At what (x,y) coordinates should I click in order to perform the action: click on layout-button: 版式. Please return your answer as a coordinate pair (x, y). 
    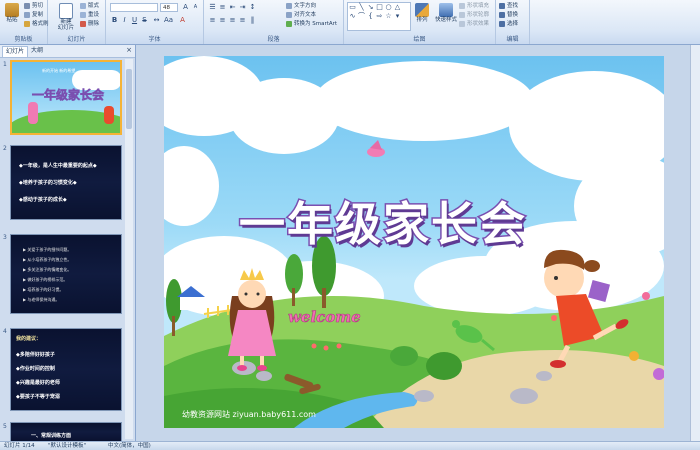
    Looking at the image, I should click on (89, 6).